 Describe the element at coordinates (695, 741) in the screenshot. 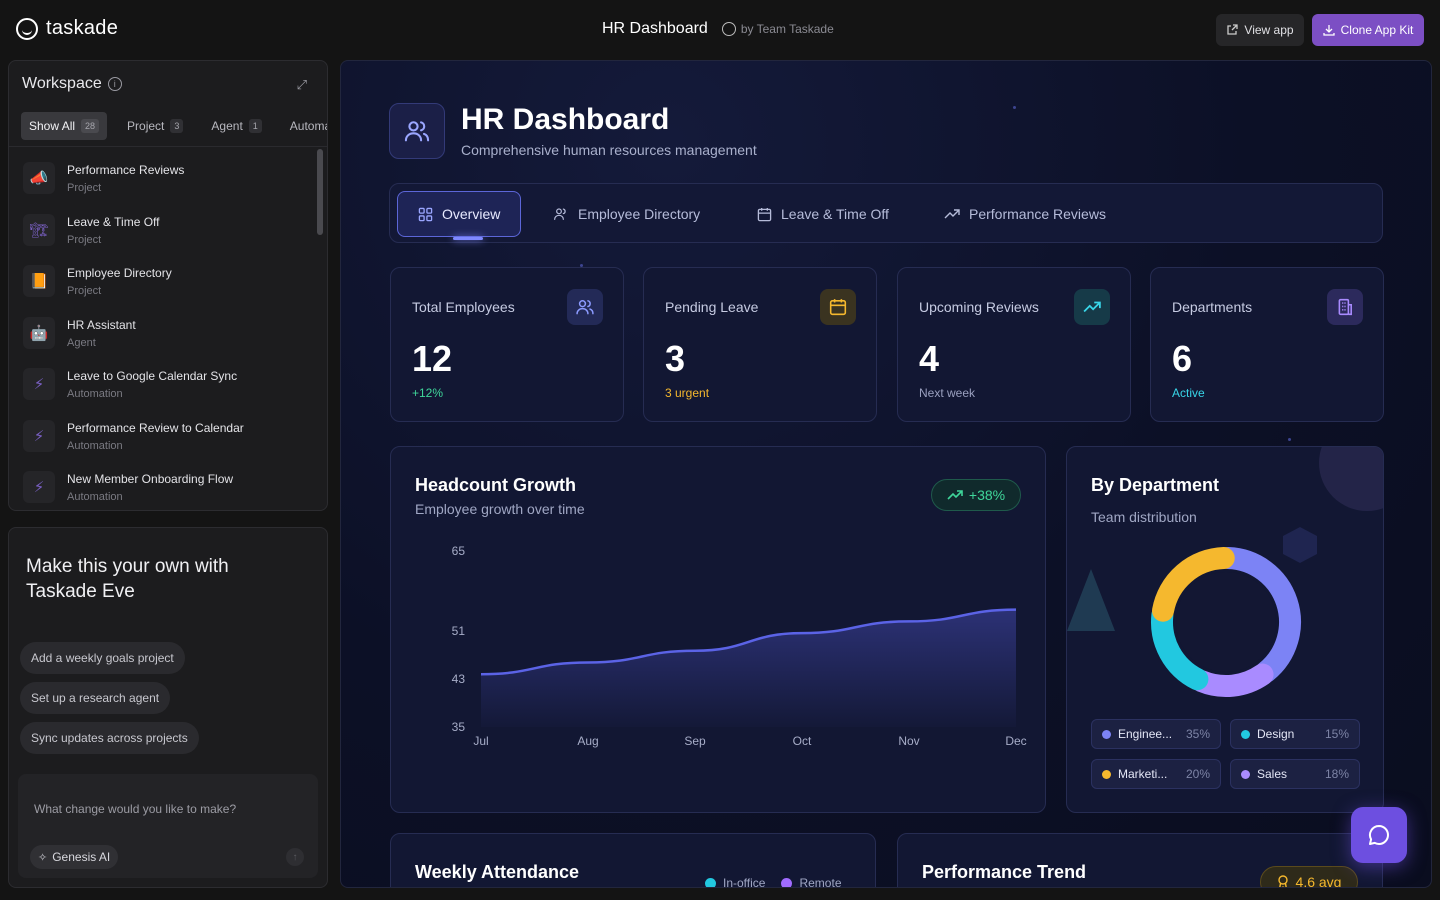

I see `x-tick-label: Sep` at that location.